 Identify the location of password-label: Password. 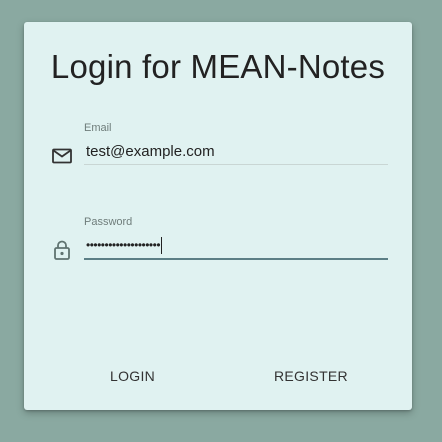
(108, 222).